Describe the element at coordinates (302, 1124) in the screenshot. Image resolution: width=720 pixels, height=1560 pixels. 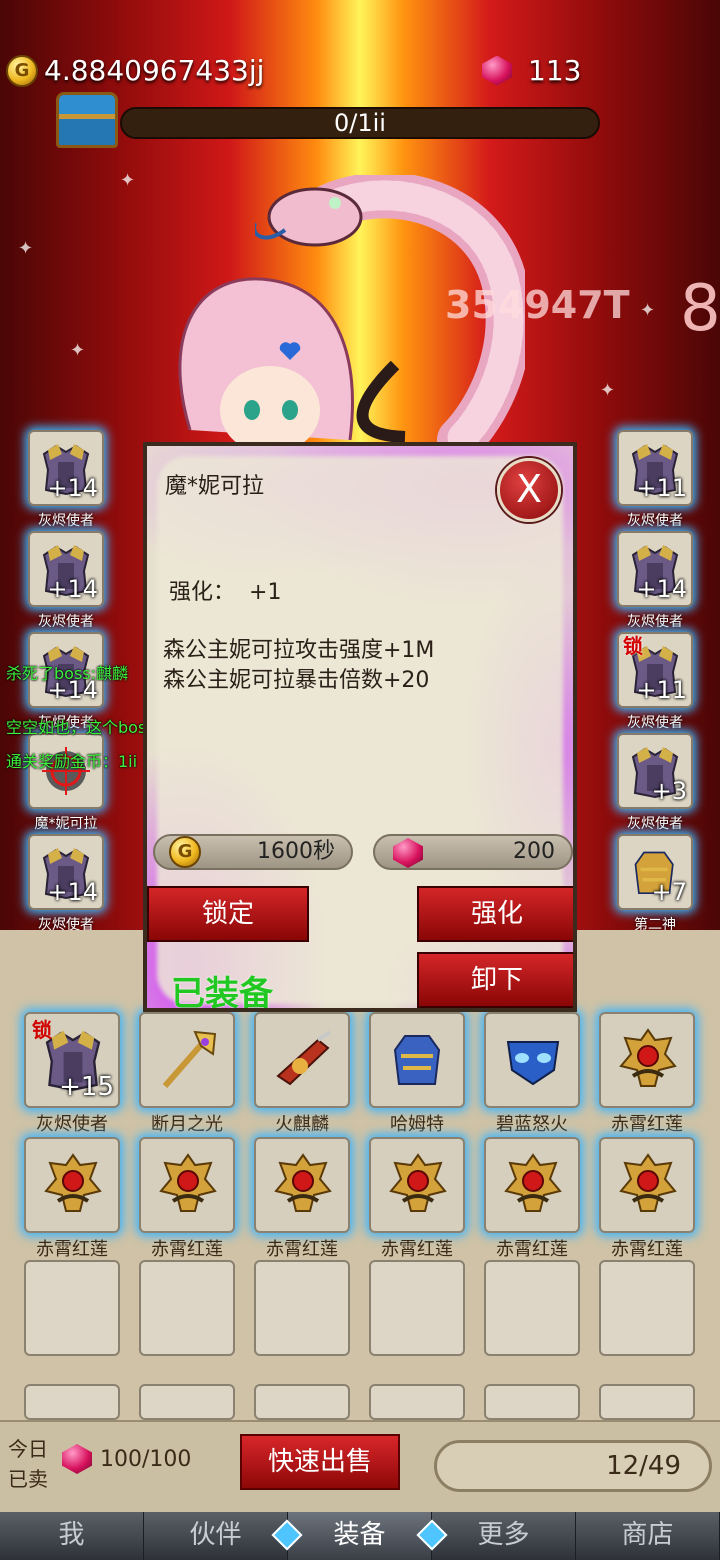
I see `item-name: 火麒麟` at that location.